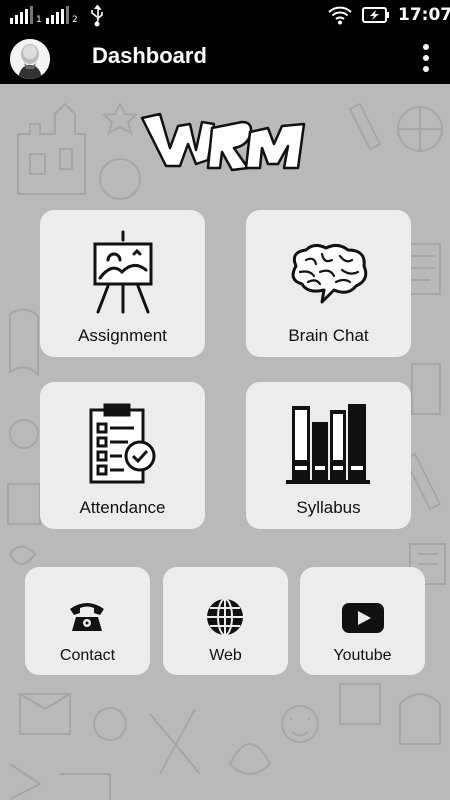  I want to click on sim1-label: 1, so click(39, 20).